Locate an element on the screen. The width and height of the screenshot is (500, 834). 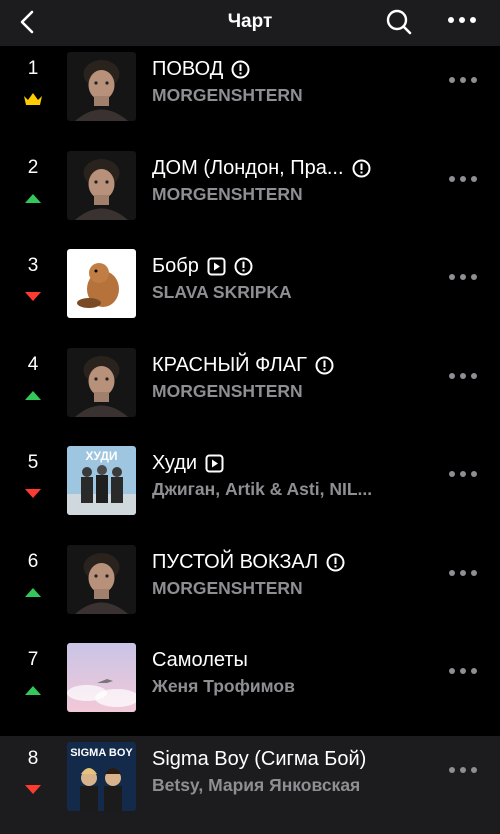
track-row: 6 ПУСТОЙ ВОКЗАЛ MORGENSHTERN is located at coordinates (250, 588).